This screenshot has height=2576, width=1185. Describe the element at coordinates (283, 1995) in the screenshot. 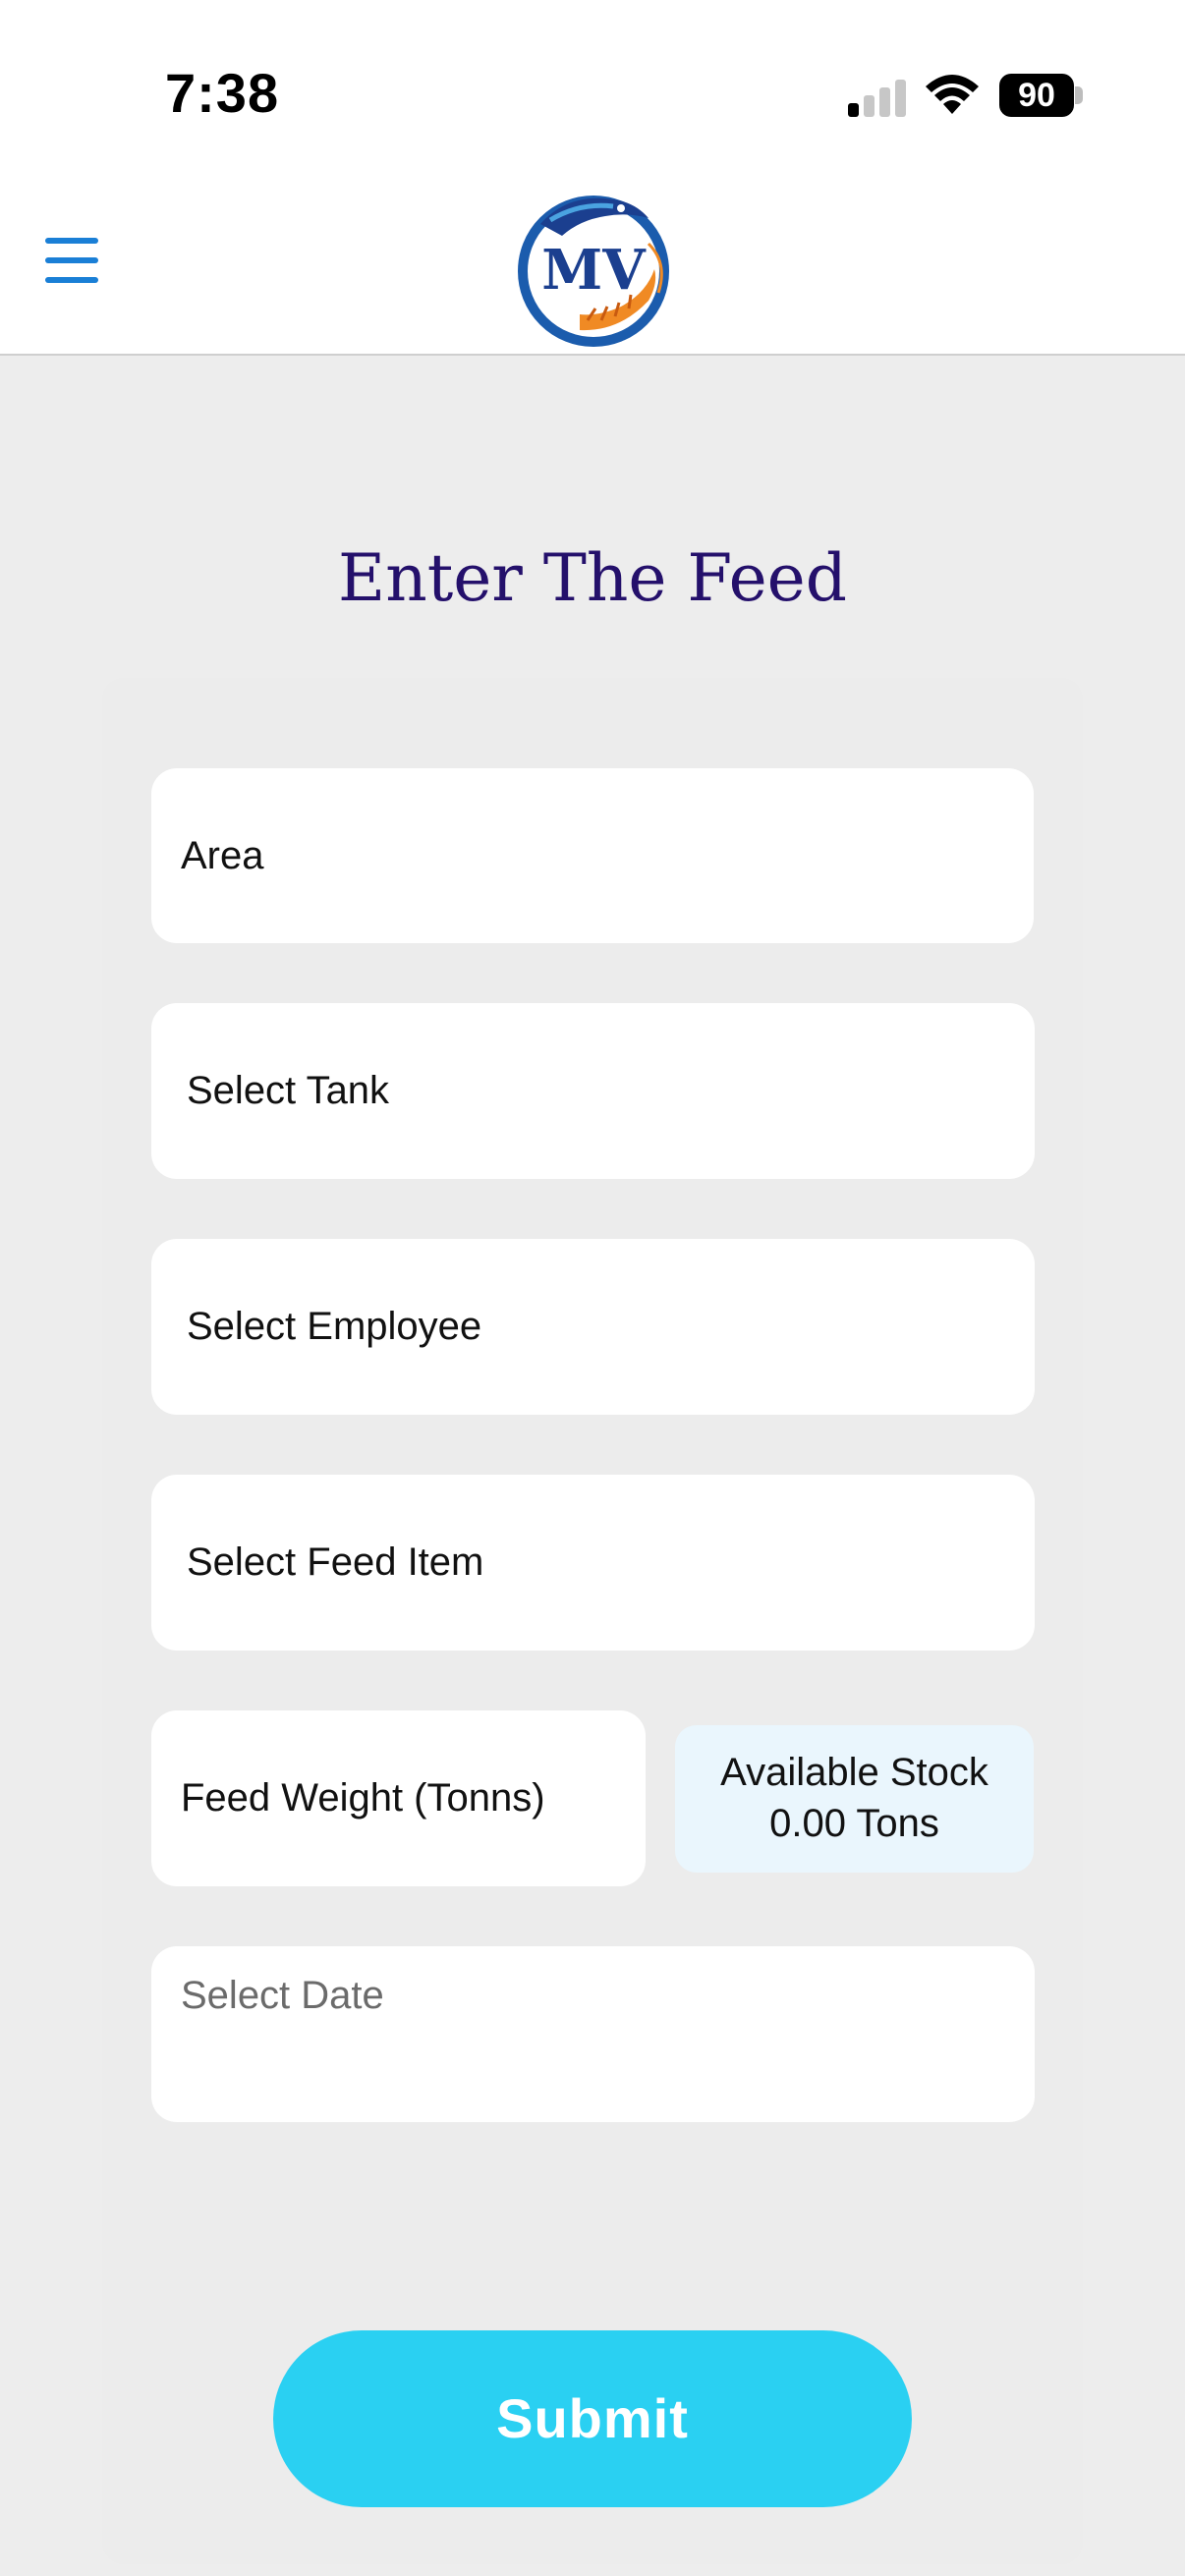

I see `date-placeholder: Select Date` at that location.